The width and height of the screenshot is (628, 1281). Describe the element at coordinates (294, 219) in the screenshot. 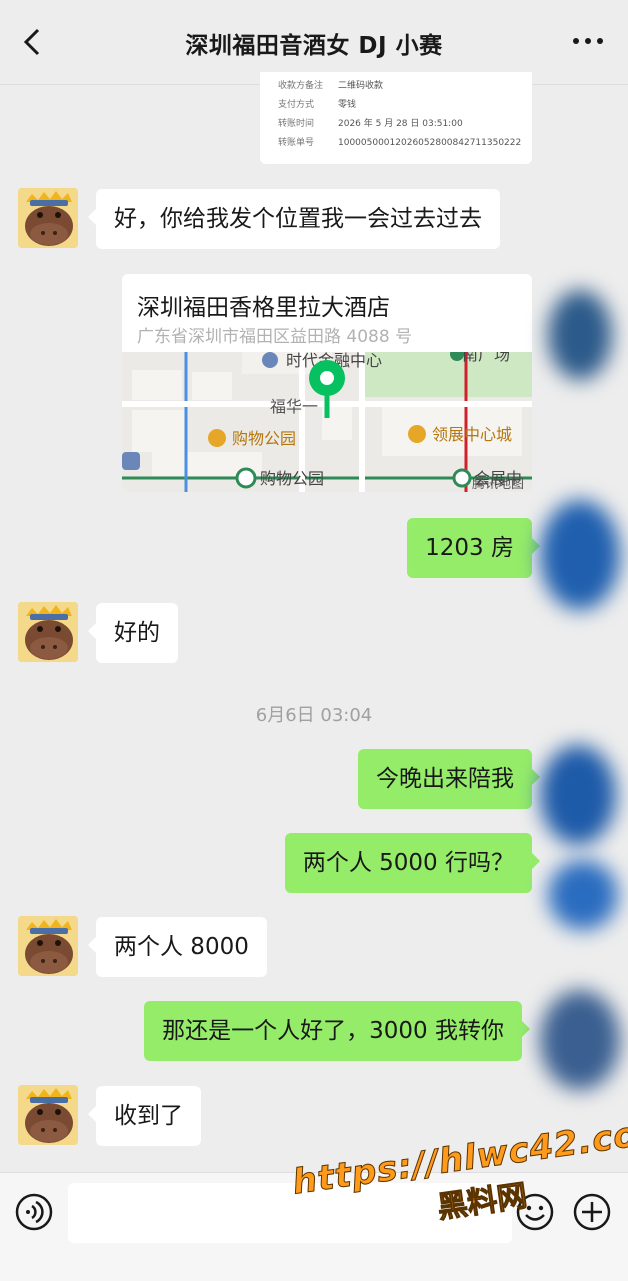

I see `message-bubble-incoming: 好，你给我发个位置我一会过去过去` at that location.